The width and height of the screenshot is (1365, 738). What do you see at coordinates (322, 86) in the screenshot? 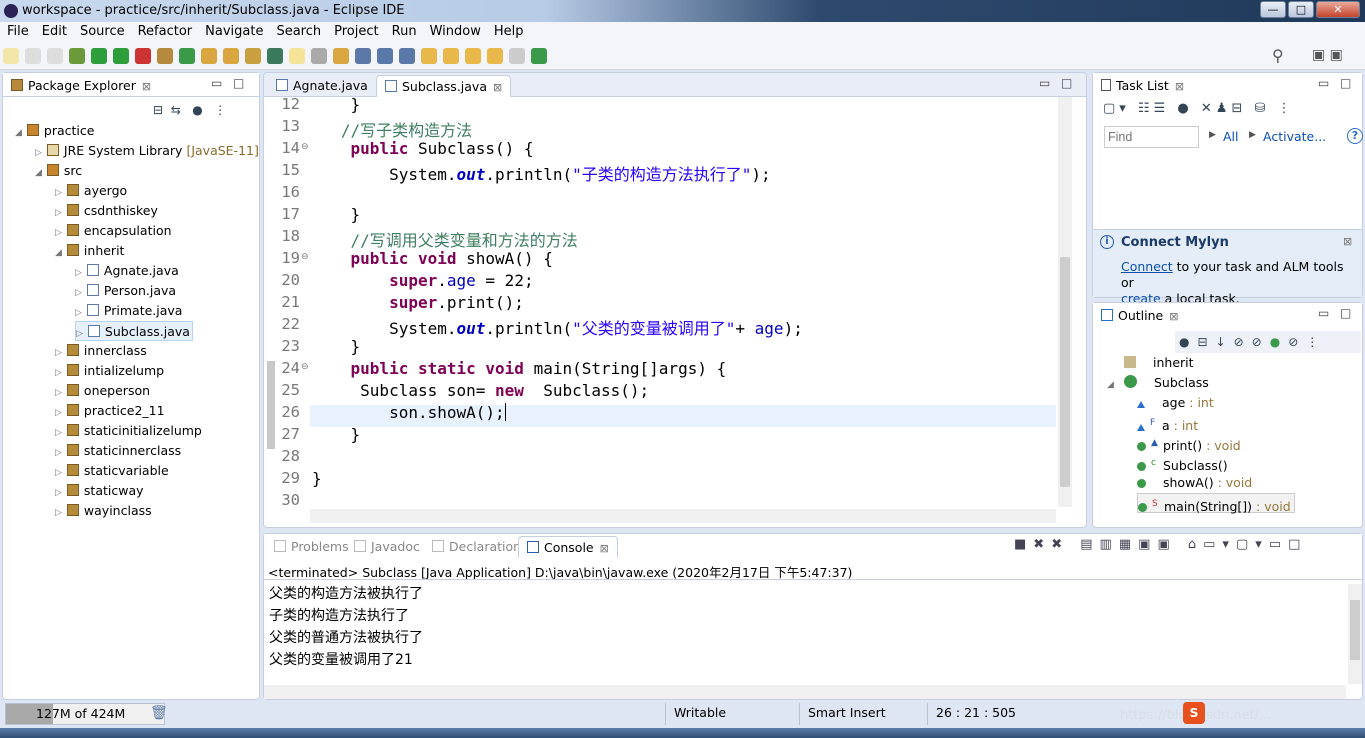
I see `tab-agnate-java: Agnate.java` at bounding box center [322, 86].